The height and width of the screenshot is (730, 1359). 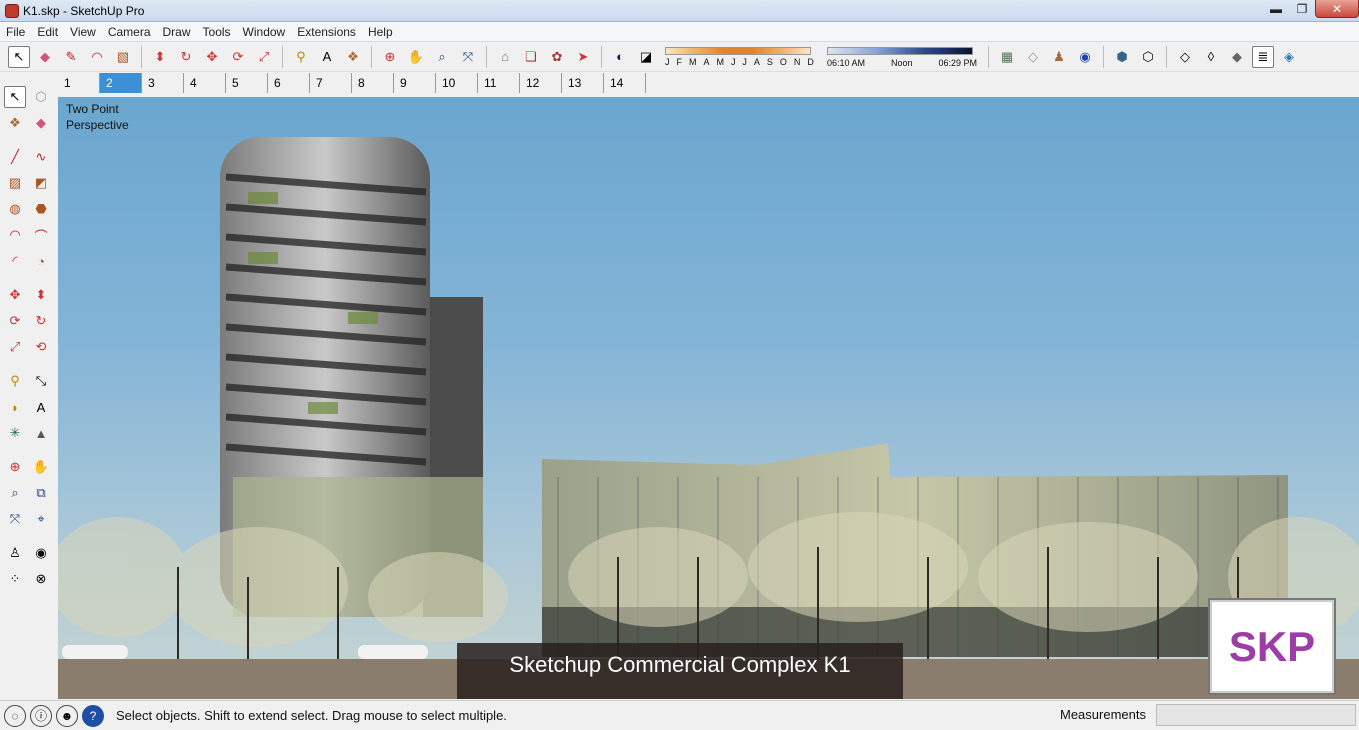 I want to click on send-to-layout-icon: ➤, so click(x=583, y=57).